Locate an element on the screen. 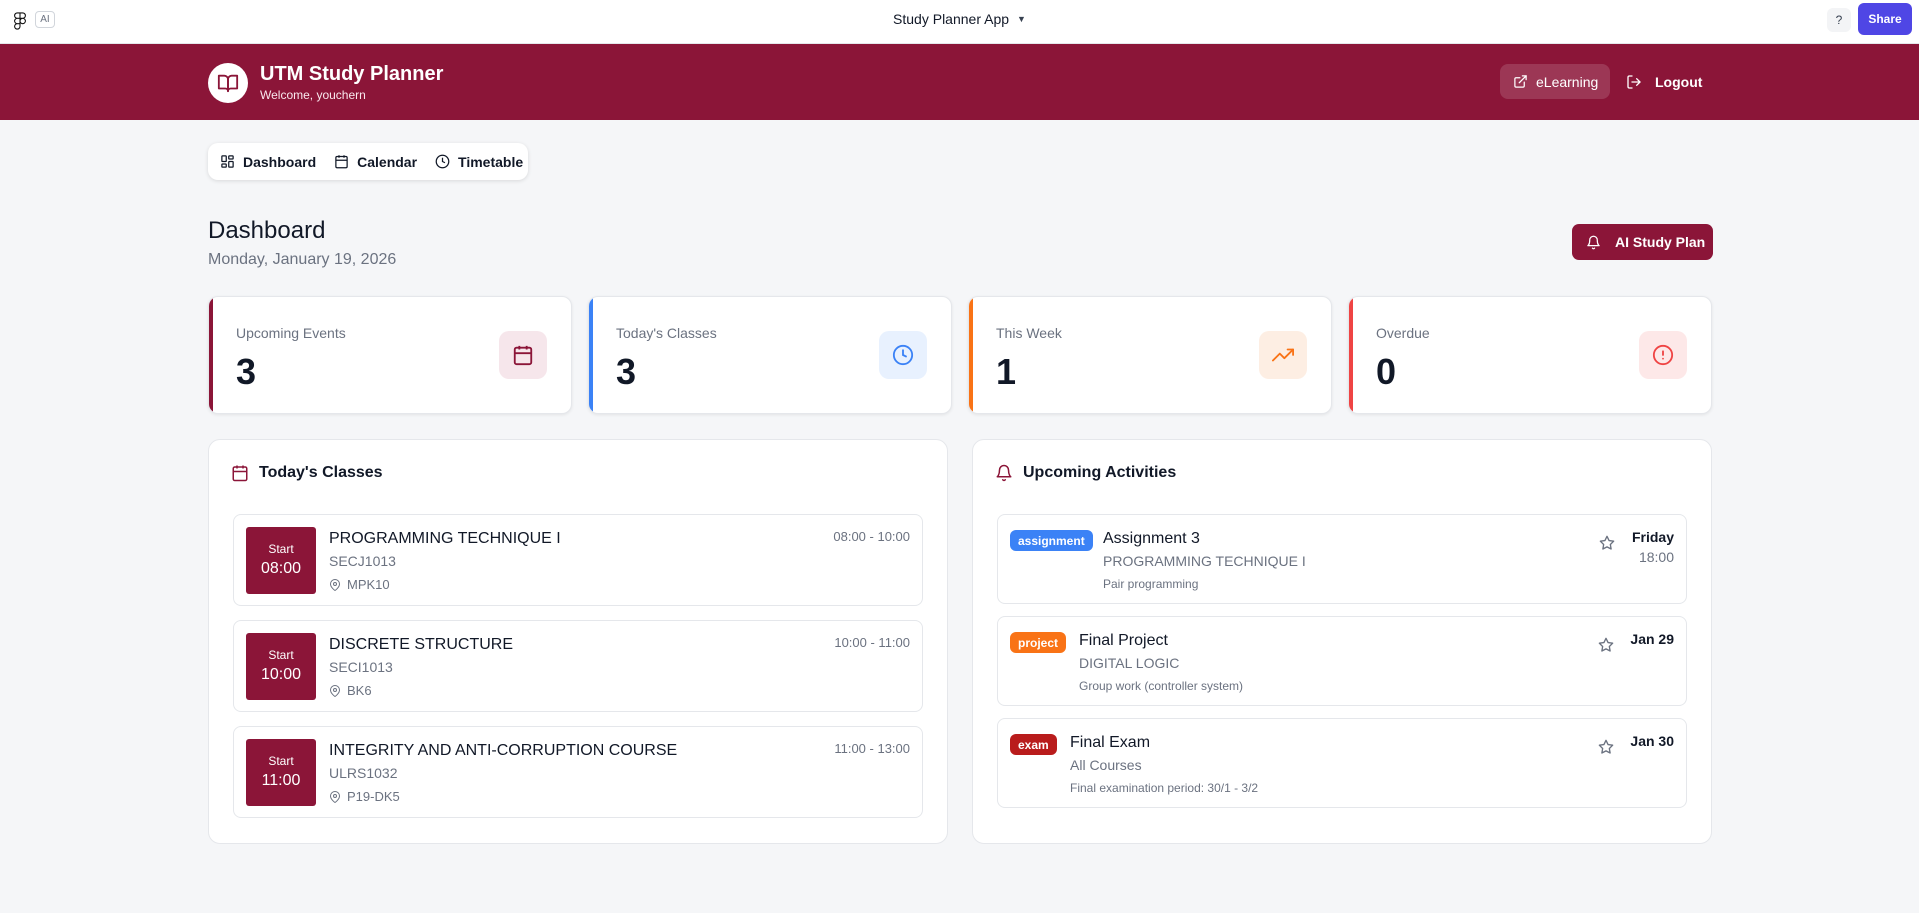  elearning-label: eLearning is located at coordinates (1567, 81).